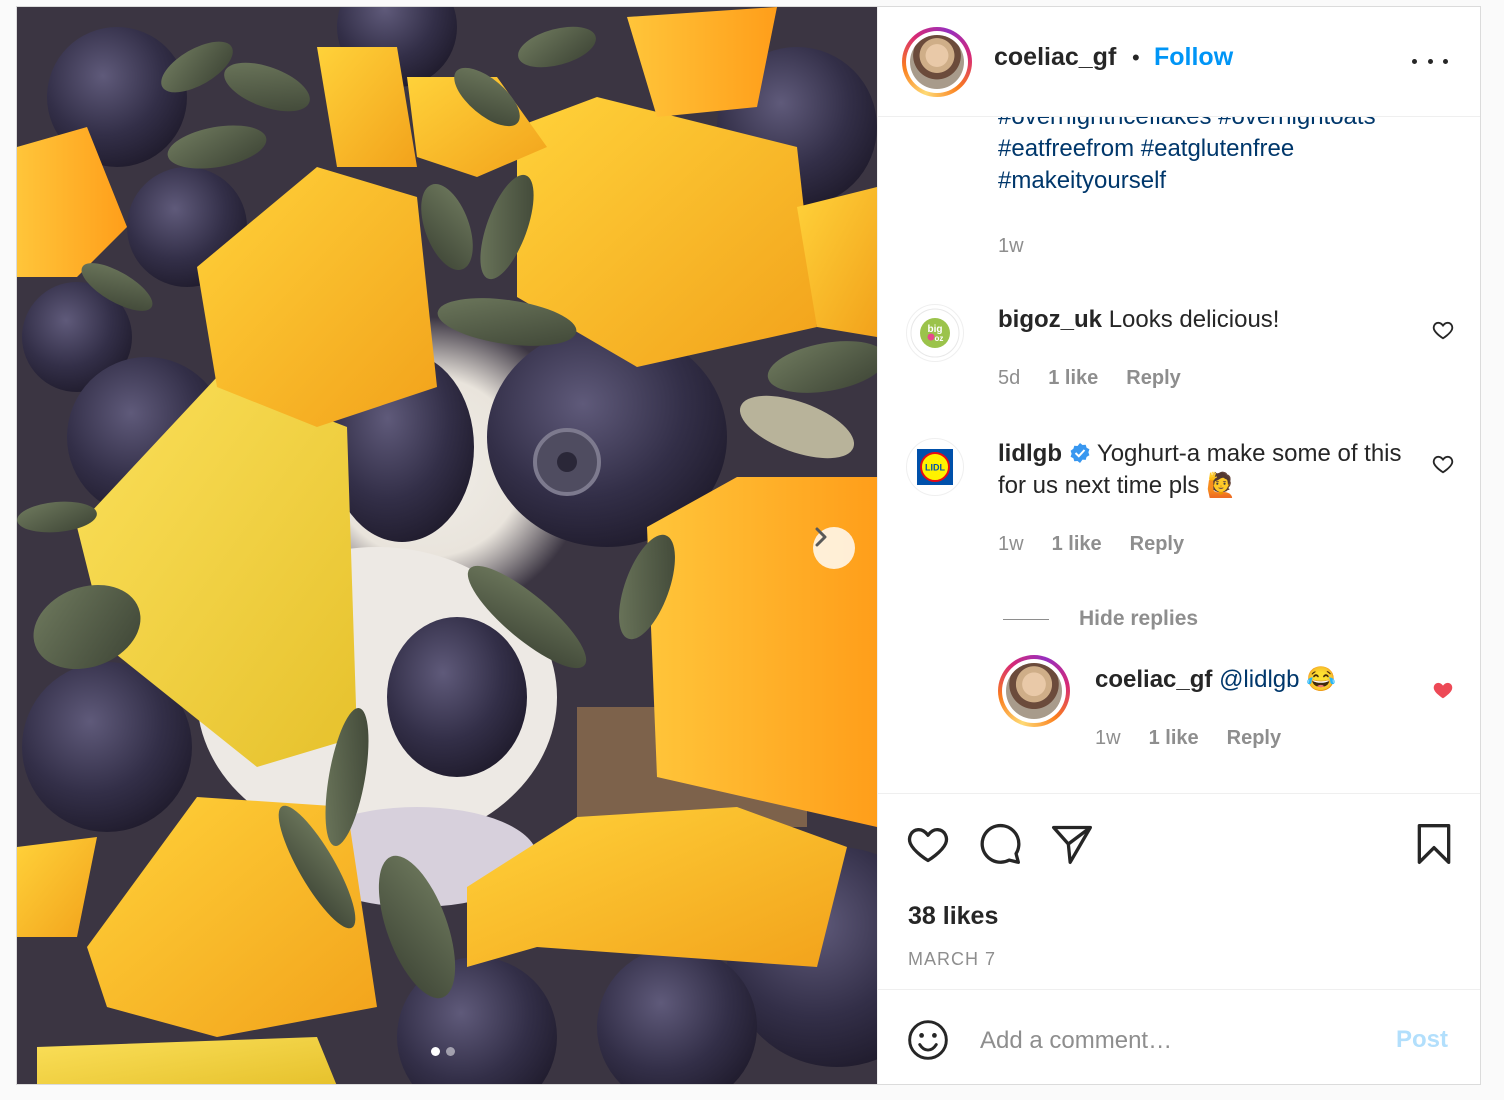  I want to click on reply-username: coeliac_gf, so click(1153, 679).